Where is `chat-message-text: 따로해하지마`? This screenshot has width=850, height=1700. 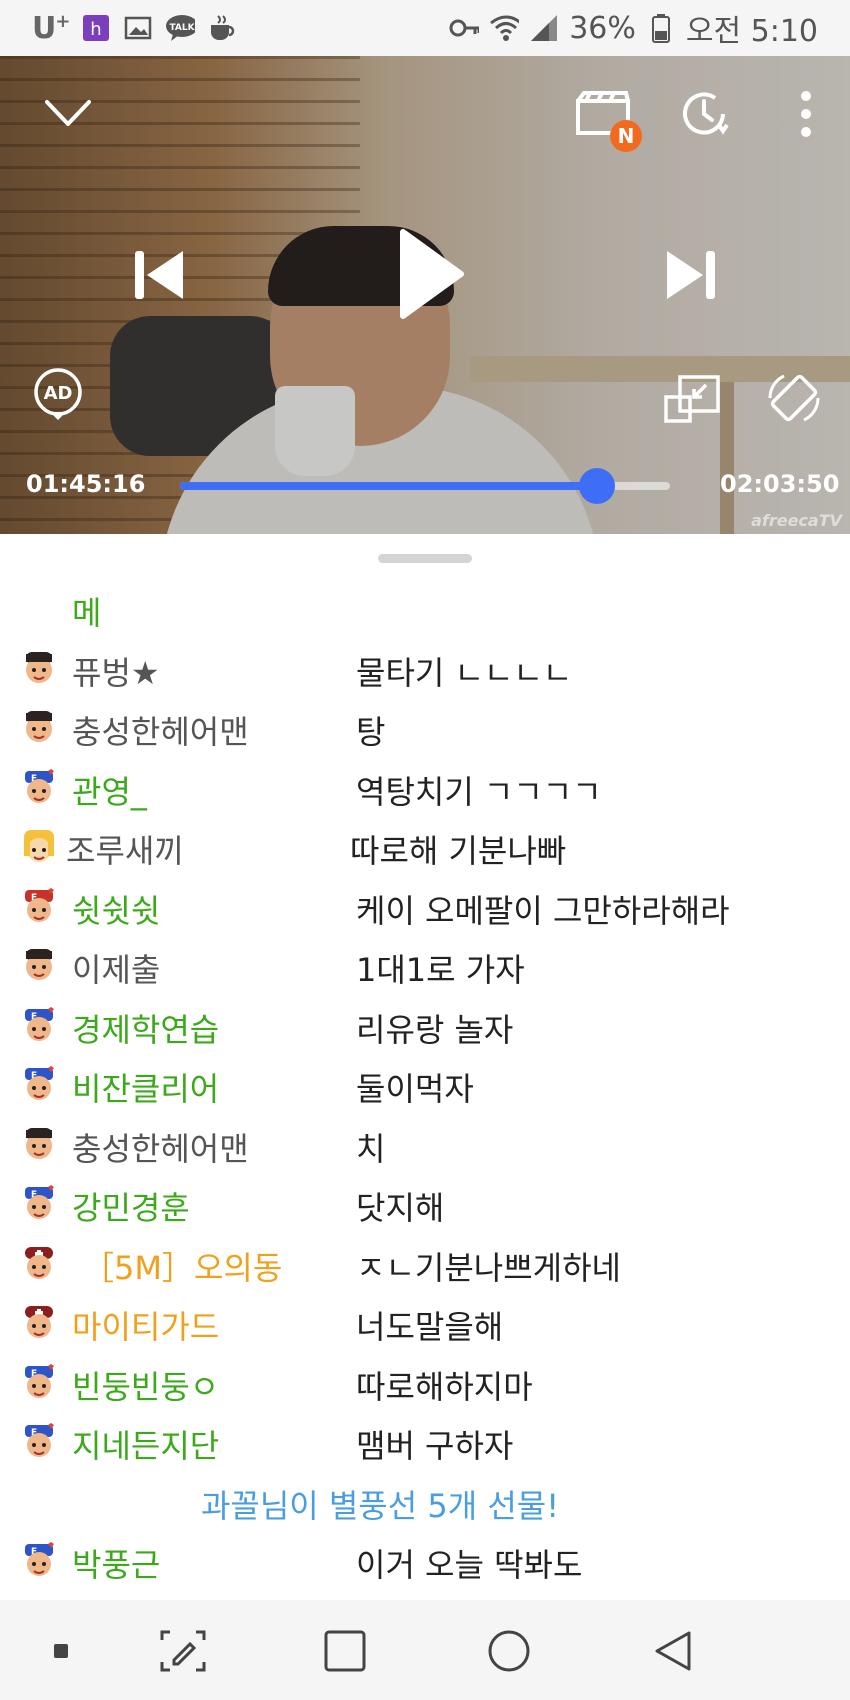 chat-message-text: 따로해하지마 is located at coordinates (444, 1386).